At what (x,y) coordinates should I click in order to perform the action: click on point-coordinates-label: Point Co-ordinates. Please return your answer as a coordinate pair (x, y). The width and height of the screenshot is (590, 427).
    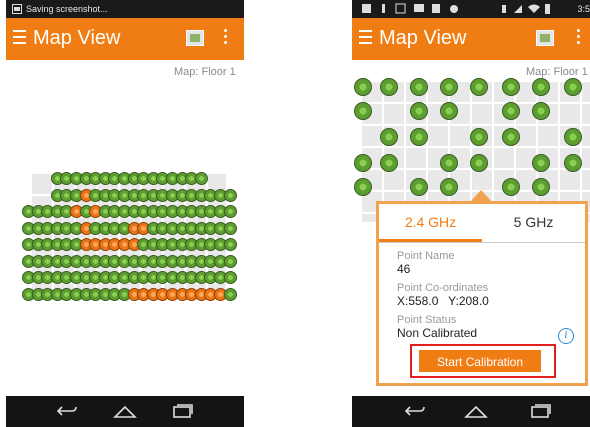
    Looking at the image, I should click on (443, 288).